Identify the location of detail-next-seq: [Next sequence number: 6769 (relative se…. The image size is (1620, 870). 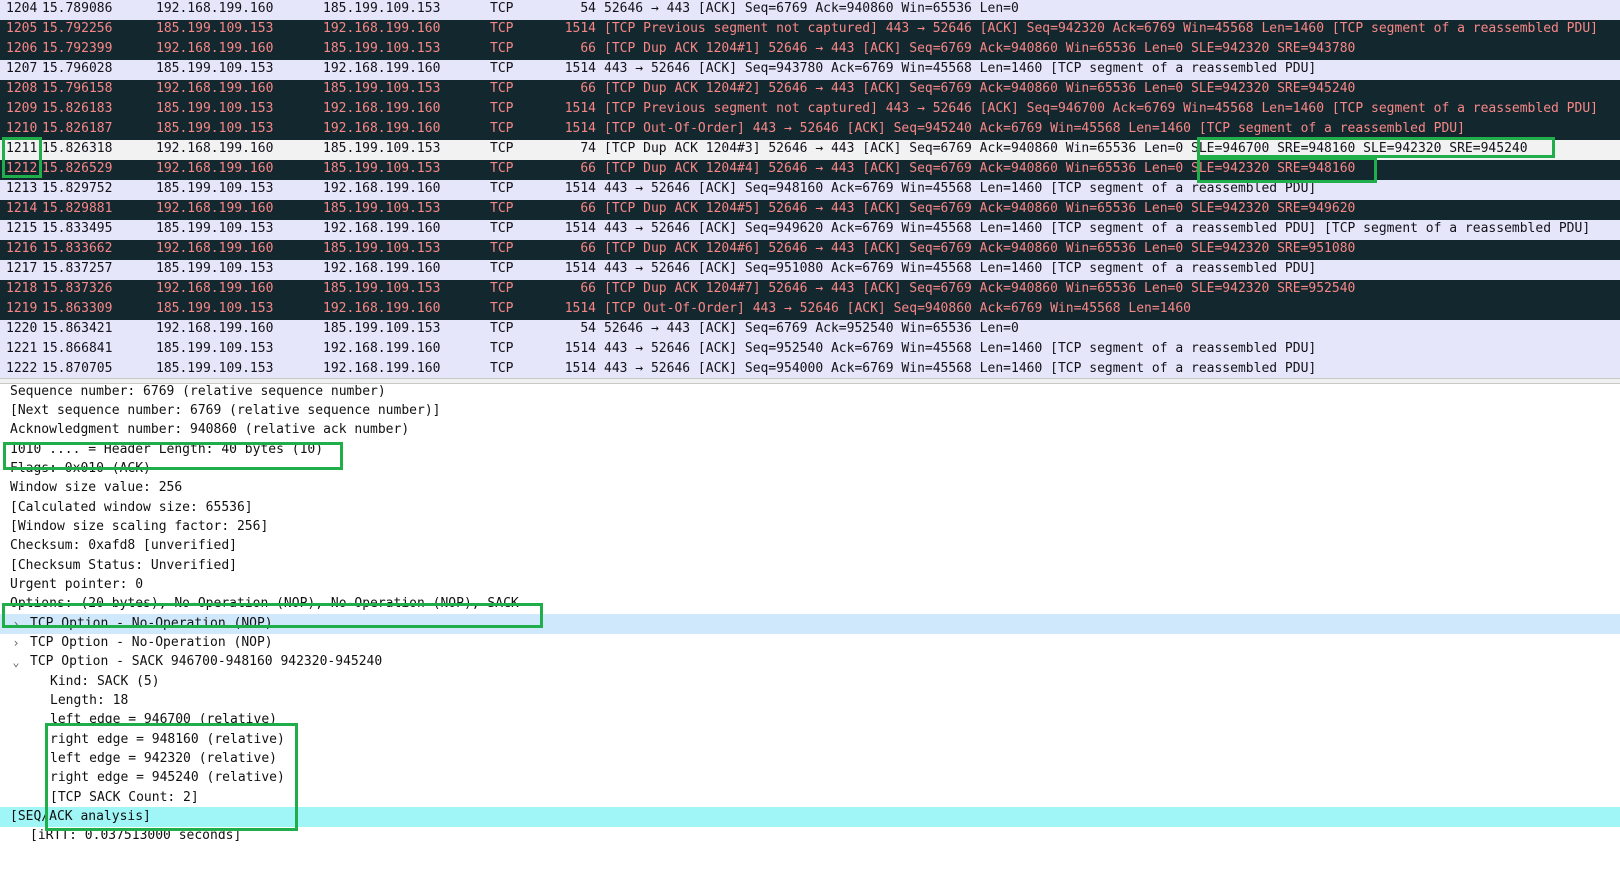
(810, 411).